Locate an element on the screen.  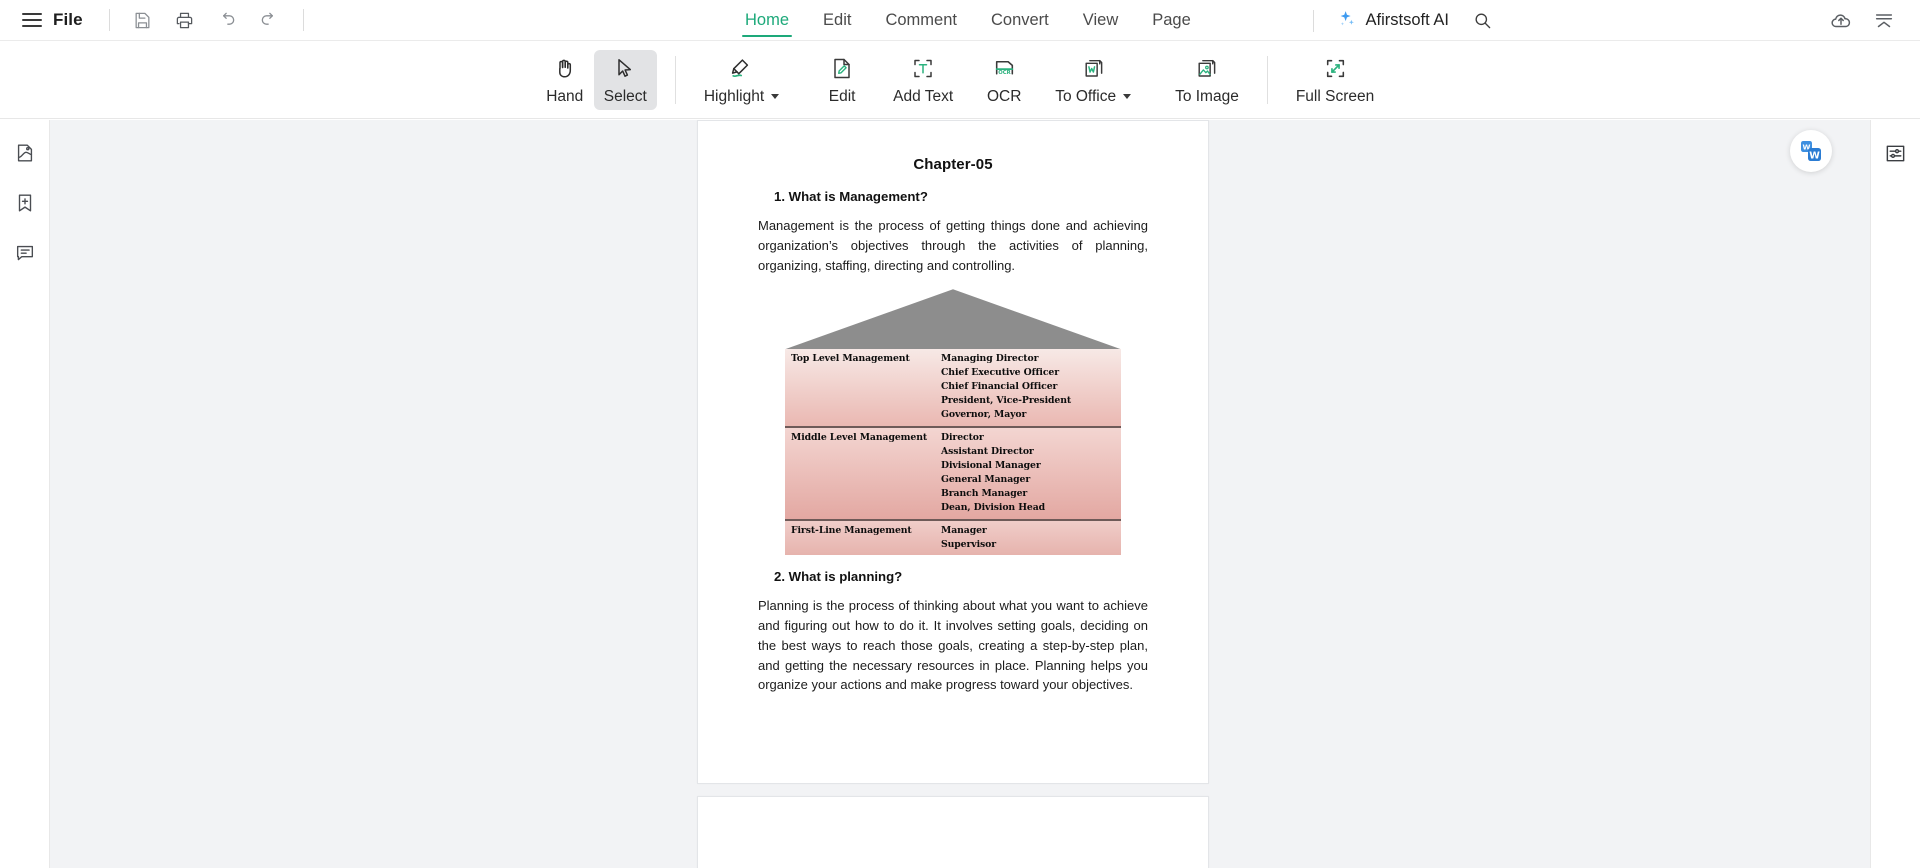
tool-full-screen-label: Full Screen is located at coordinates (1335, 96).